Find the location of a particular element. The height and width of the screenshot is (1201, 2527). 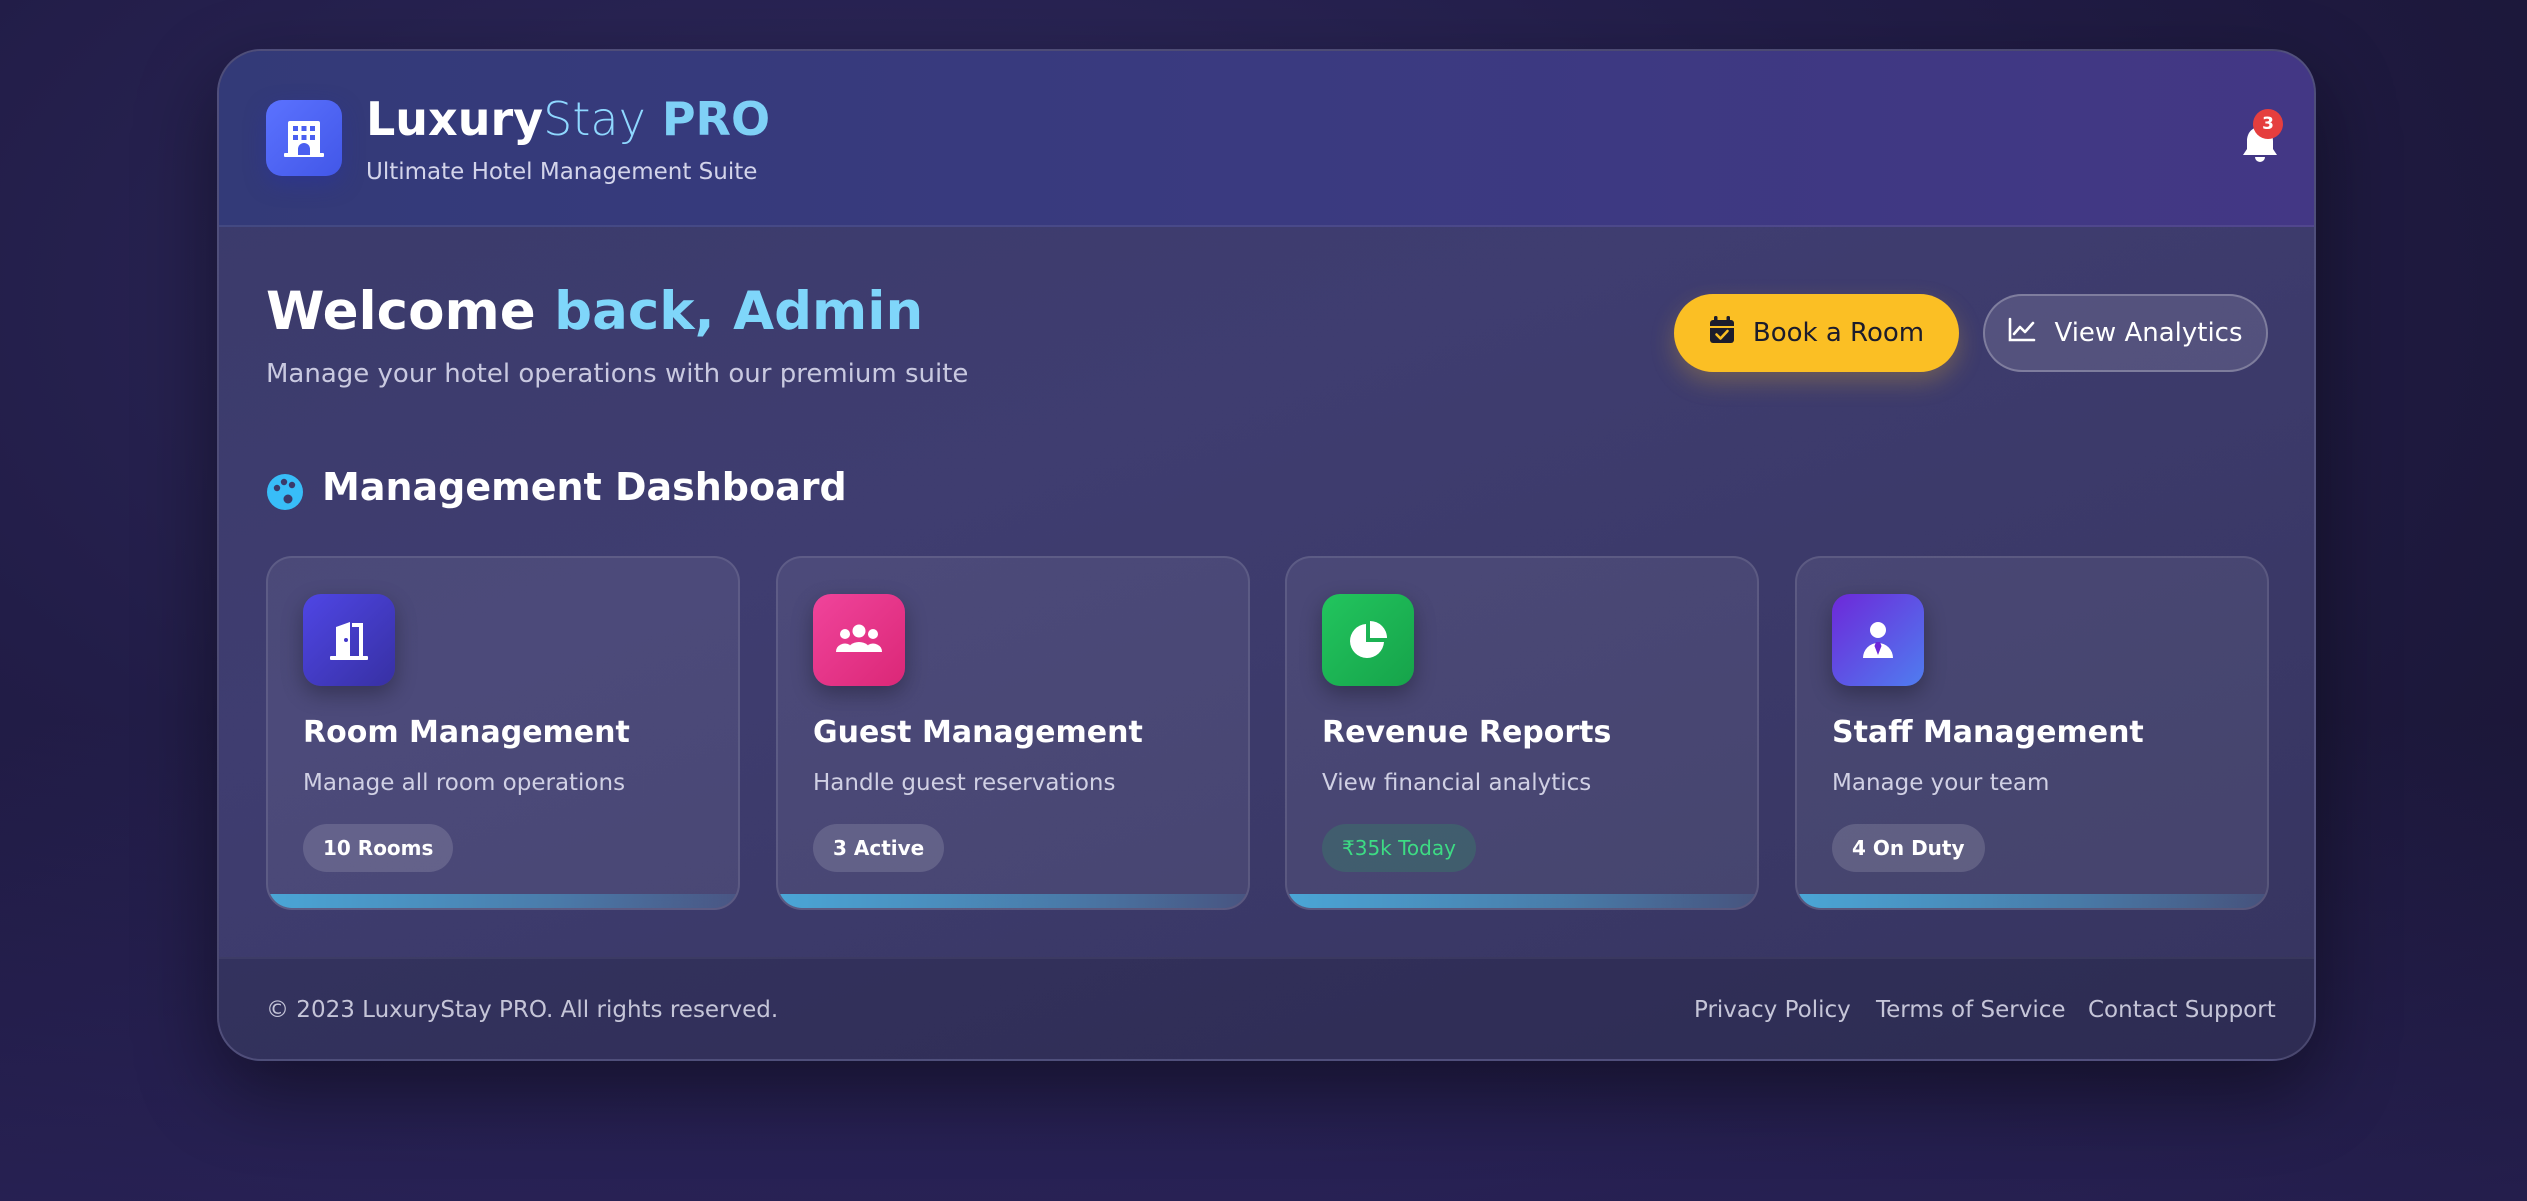

welcome-text: Welcome is located at coordinates (410, 311).